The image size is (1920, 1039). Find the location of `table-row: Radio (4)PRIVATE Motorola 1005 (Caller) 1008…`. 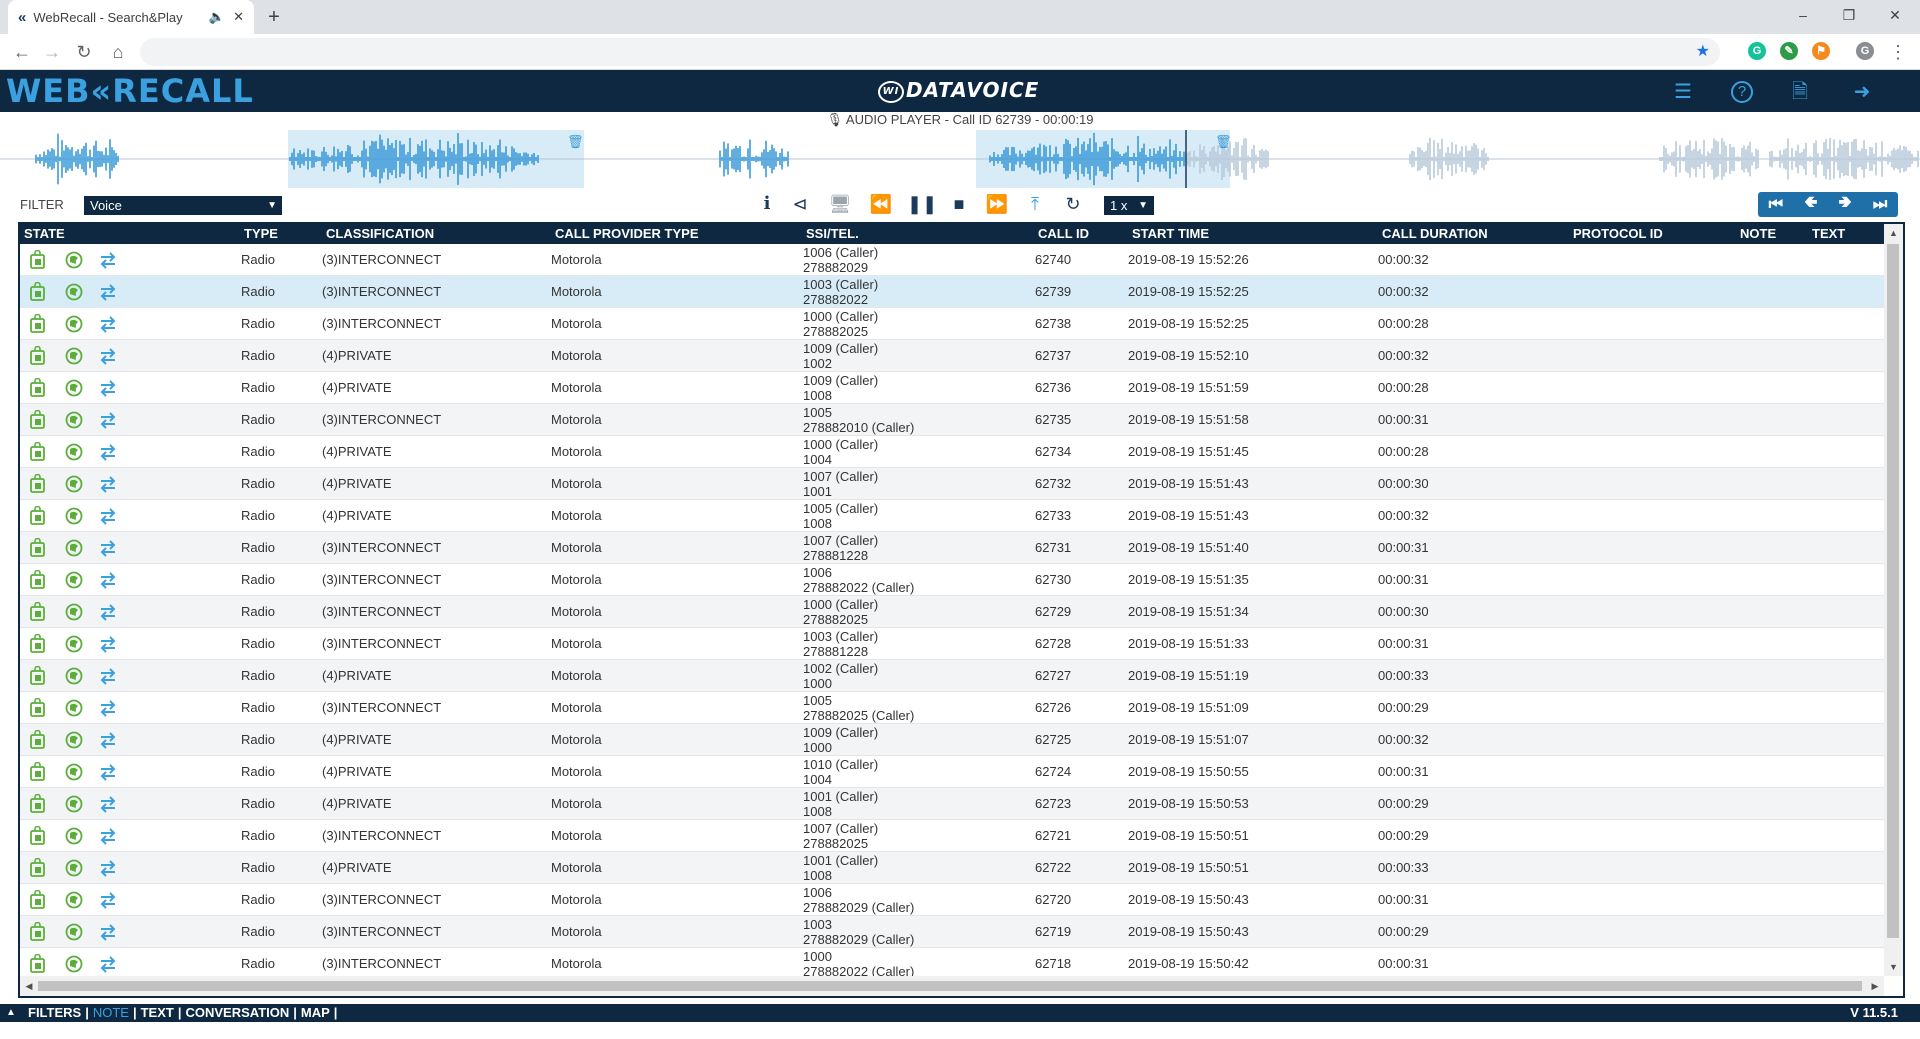

table-row: Radio (4)PRIVATE Motorola 1005 (Caller) 1008… is located at coordinates (952, 516).